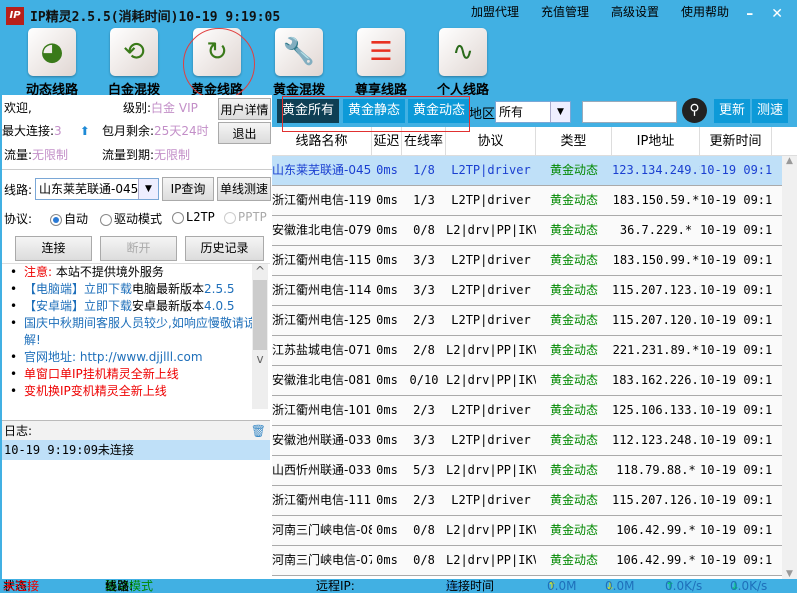 The height and width of the screenshot is (593, 797). Describe the element at coordinates (322, 500) in the screenshot. I see `table-cell: 浙江衢州电信-111` at that location.